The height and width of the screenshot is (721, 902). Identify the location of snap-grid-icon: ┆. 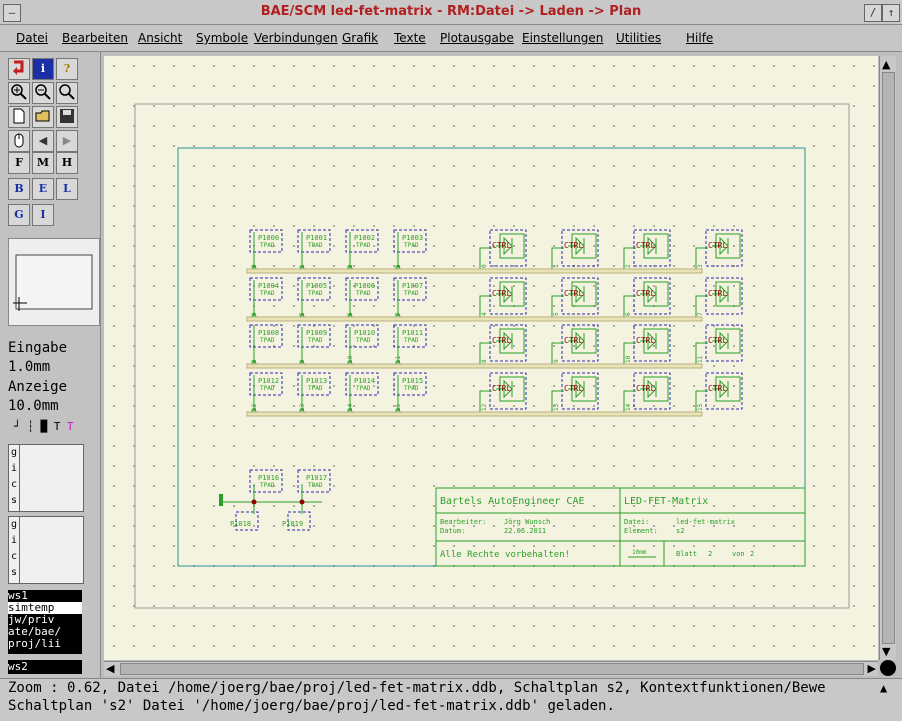
(30, 426).